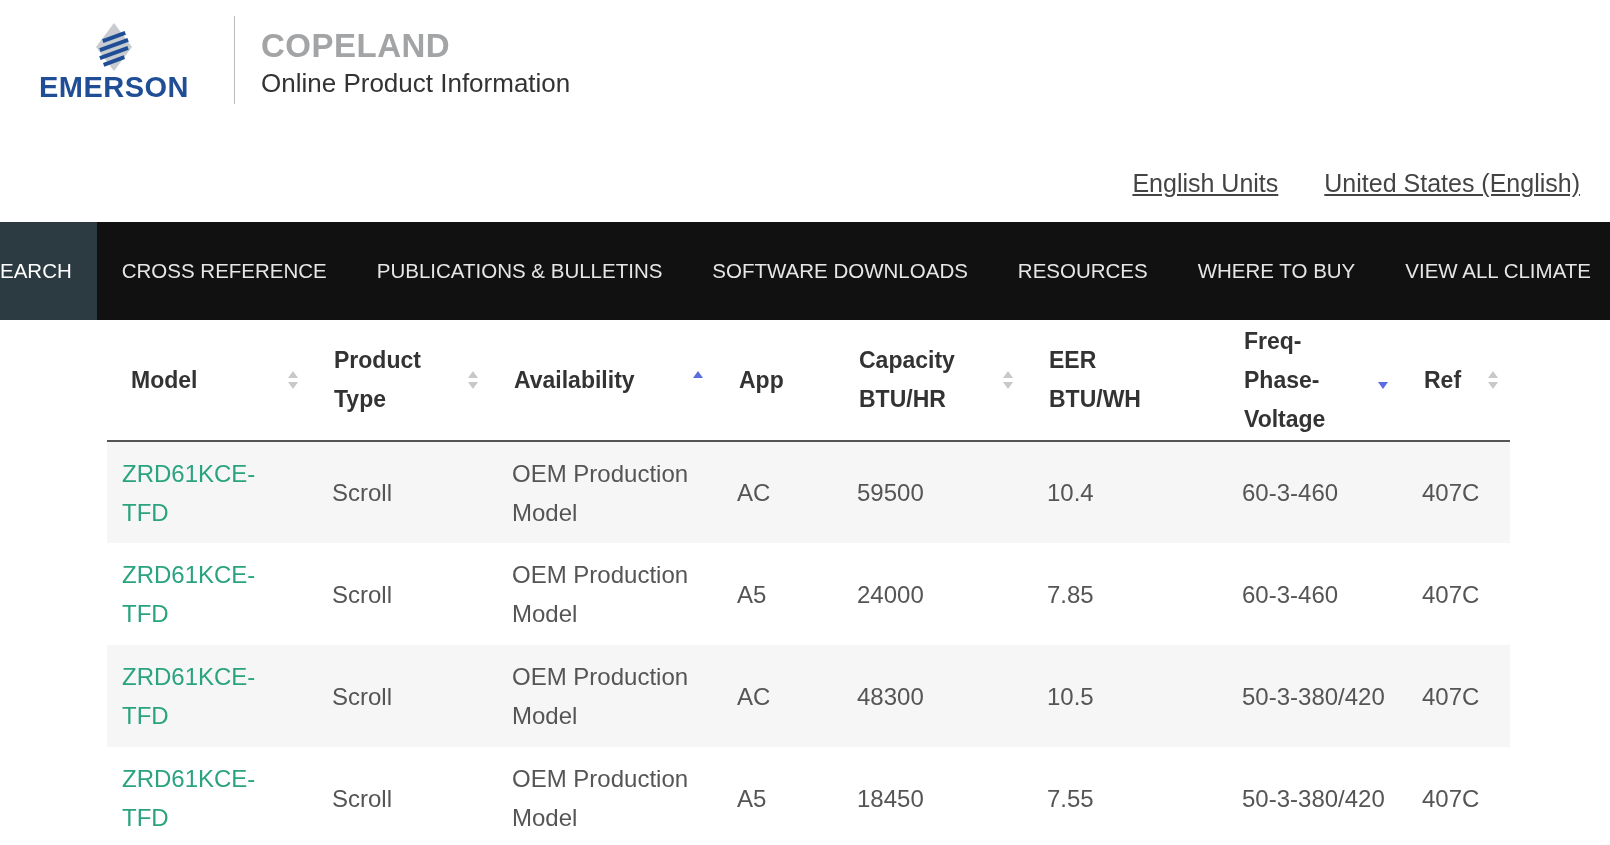 Image resolution: width=1610 pixels, height=845 pixels. What do you see at coordinates (890, 594) in the screenshot?
I see `table-cell: 24000` at bounding box center [890, 594].